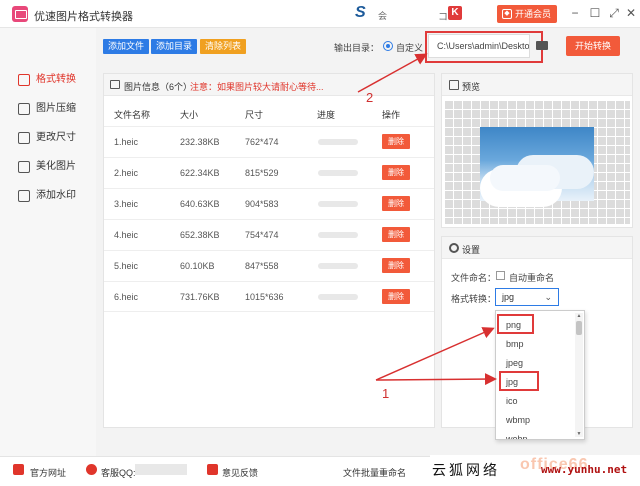 This screenshot has width=640, height=486. What do you see at coordinates (474, 299) in the screenshot?
I see `format-label: 格式转换：` at bounding box center [474, 299].